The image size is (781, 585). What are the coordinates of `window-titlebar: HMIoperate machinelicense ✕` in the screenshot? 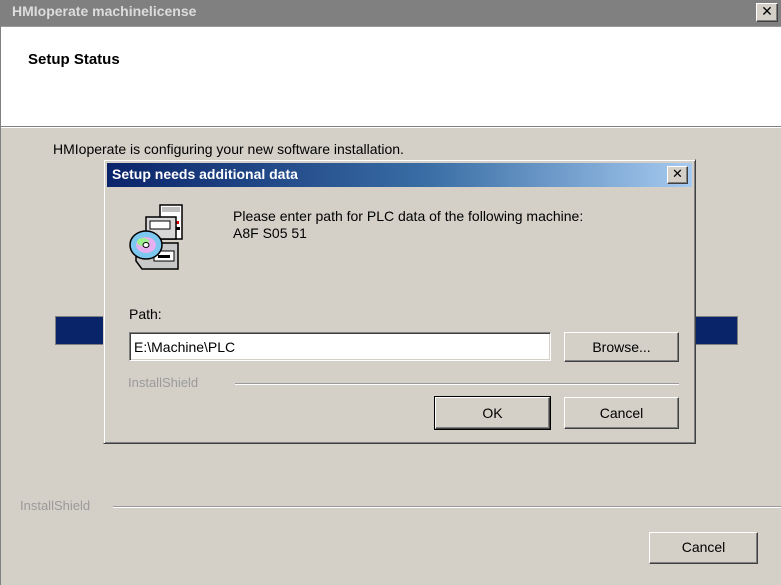 It's located at (391, 13).